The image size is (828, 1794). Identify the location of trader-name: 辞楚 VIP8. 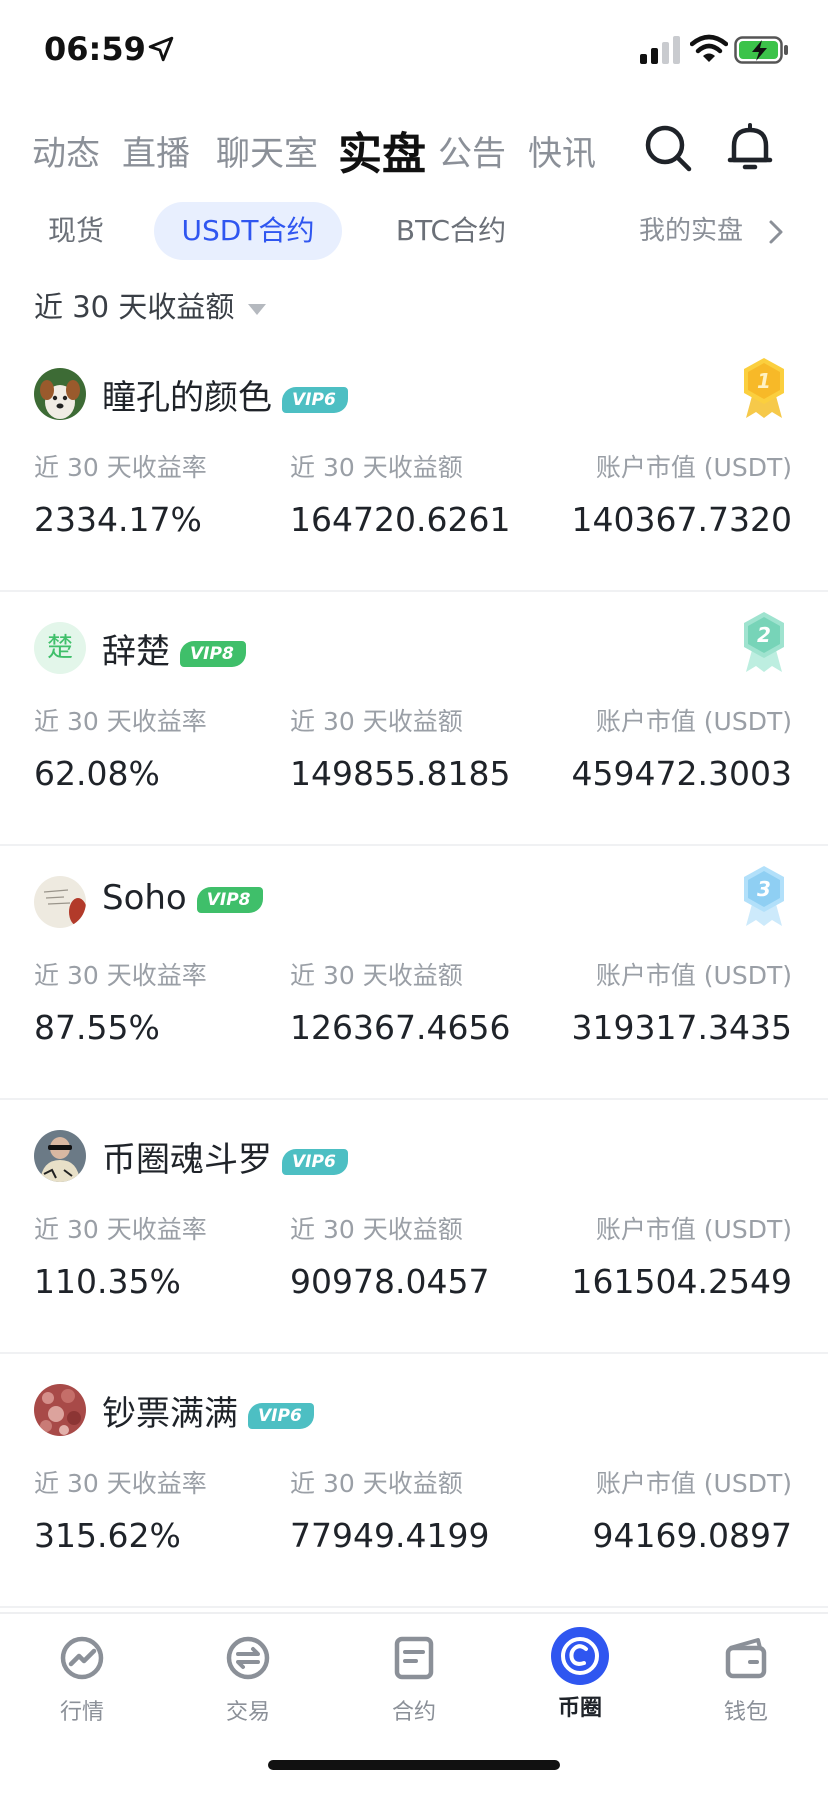
(174, 648).